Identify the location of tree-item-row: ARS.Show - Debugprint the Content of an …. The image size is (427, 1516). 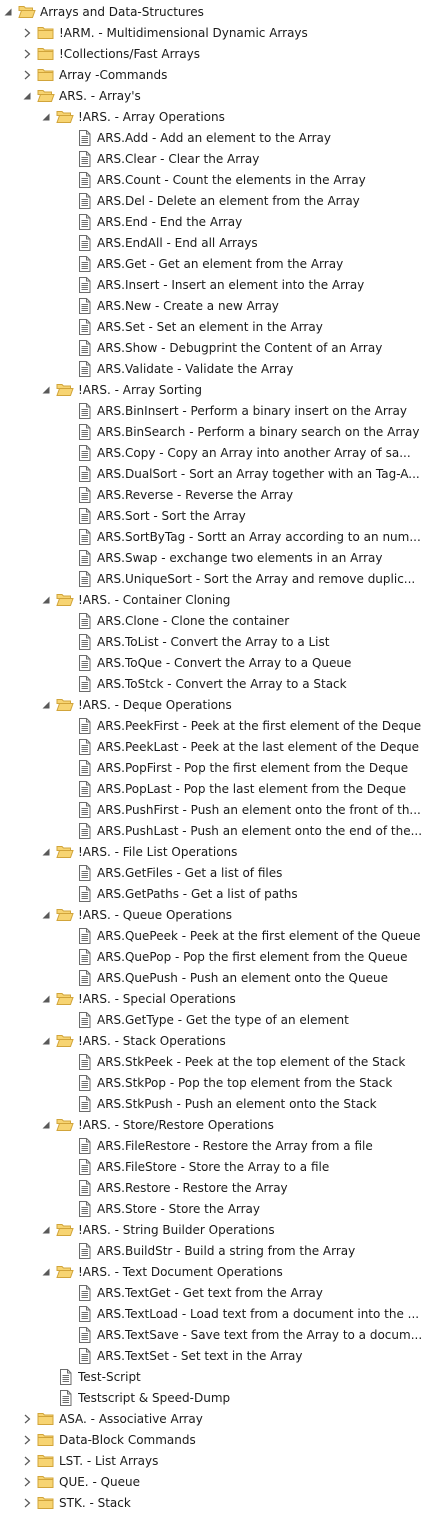
(213, 347).